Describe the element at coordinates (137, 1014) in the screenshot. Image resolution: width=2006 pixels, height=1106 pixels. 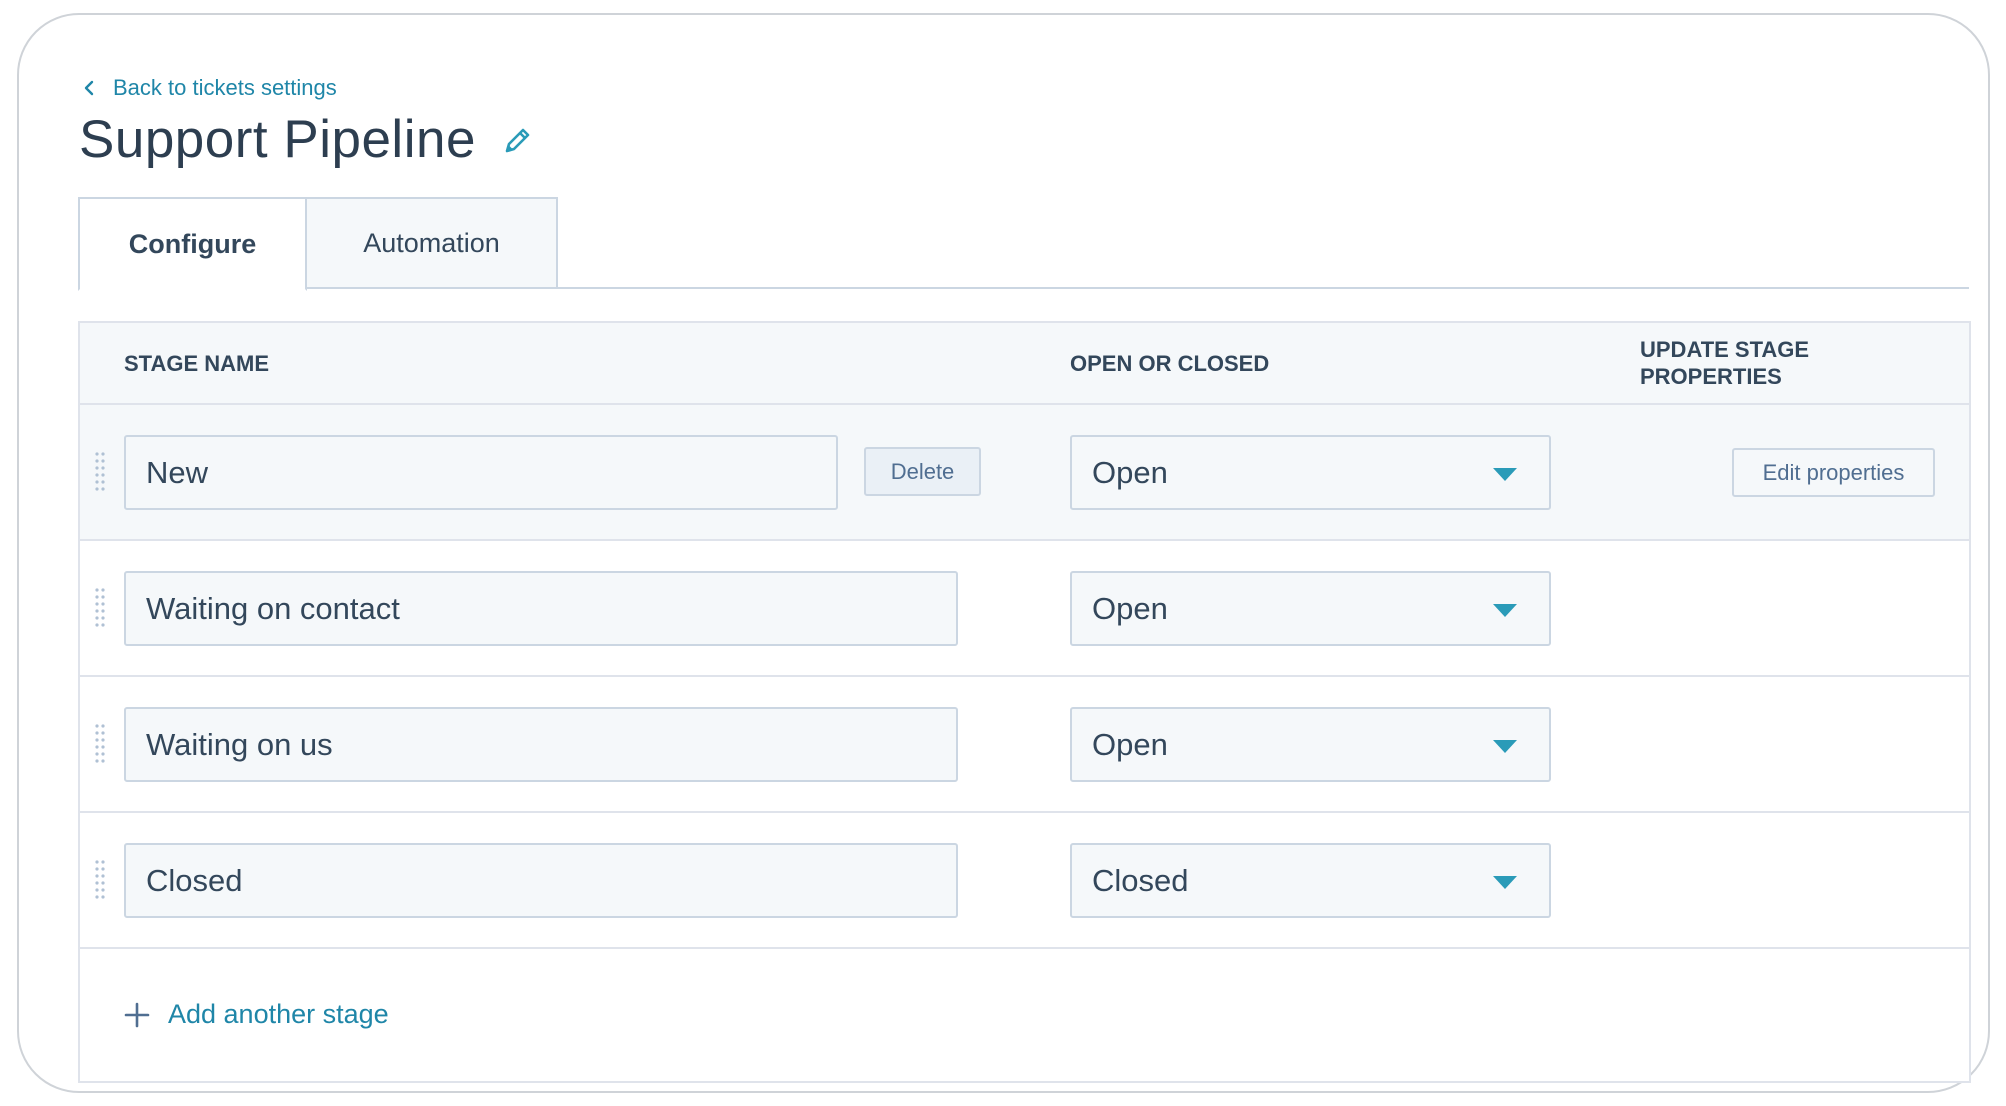
I see `plus-icon` at that location.